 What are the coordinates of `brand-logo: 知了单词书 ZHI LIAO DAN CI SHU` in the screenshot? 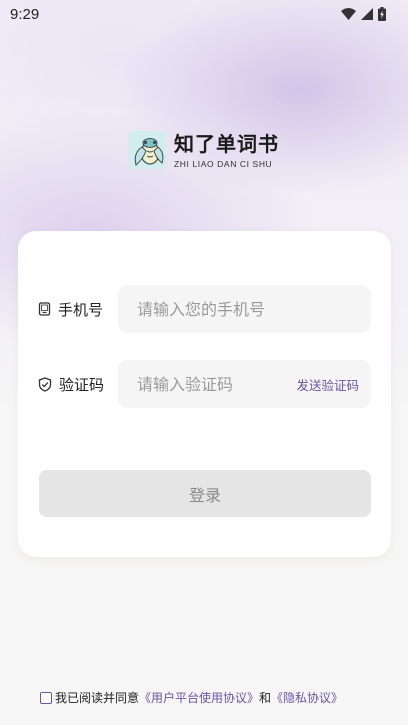 It's located at (203, 150).